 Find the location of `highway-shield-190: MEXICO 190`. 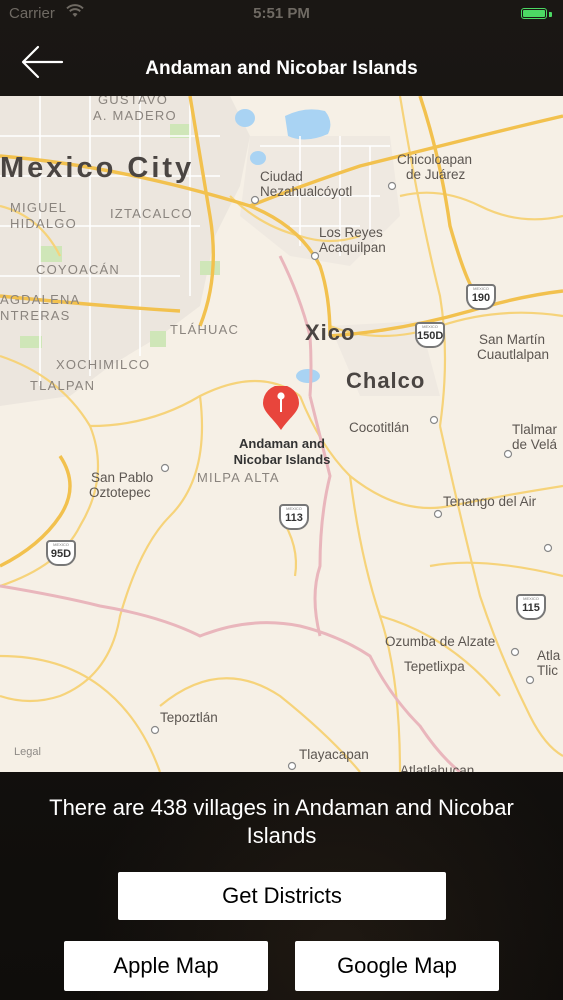

highway-shield-190: MEXICO 190 is located at coordinates (481, 297).